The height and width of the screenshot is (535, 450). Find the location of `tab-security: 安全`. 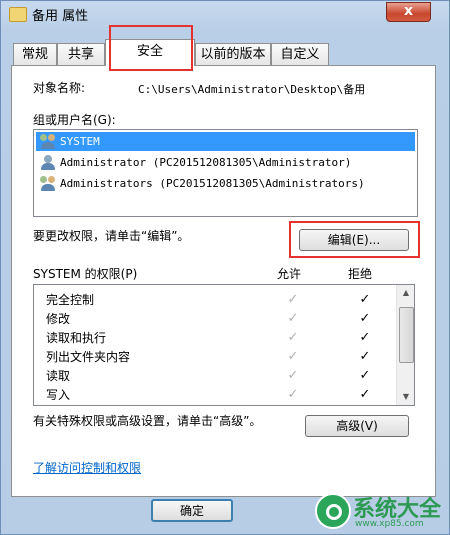

tab-security: 安全 is located at coordinates (150, 52).